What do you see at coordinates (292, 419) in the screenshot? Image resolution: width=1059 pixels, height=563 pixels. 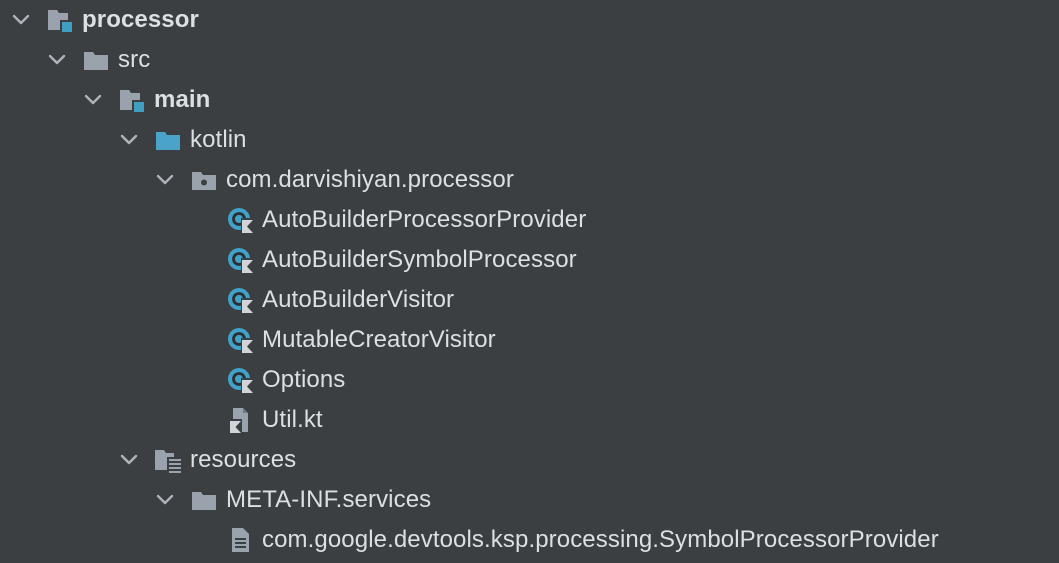 I see `tree-node-label: Util.kt` at bounding box center [292, 419].